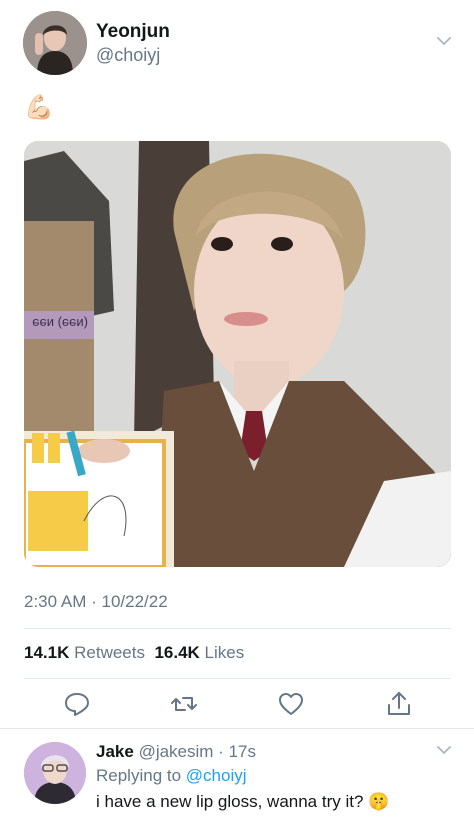 The image size is (474, 823). I want to click on retweets-count: 14.1K, so click(47, 652).